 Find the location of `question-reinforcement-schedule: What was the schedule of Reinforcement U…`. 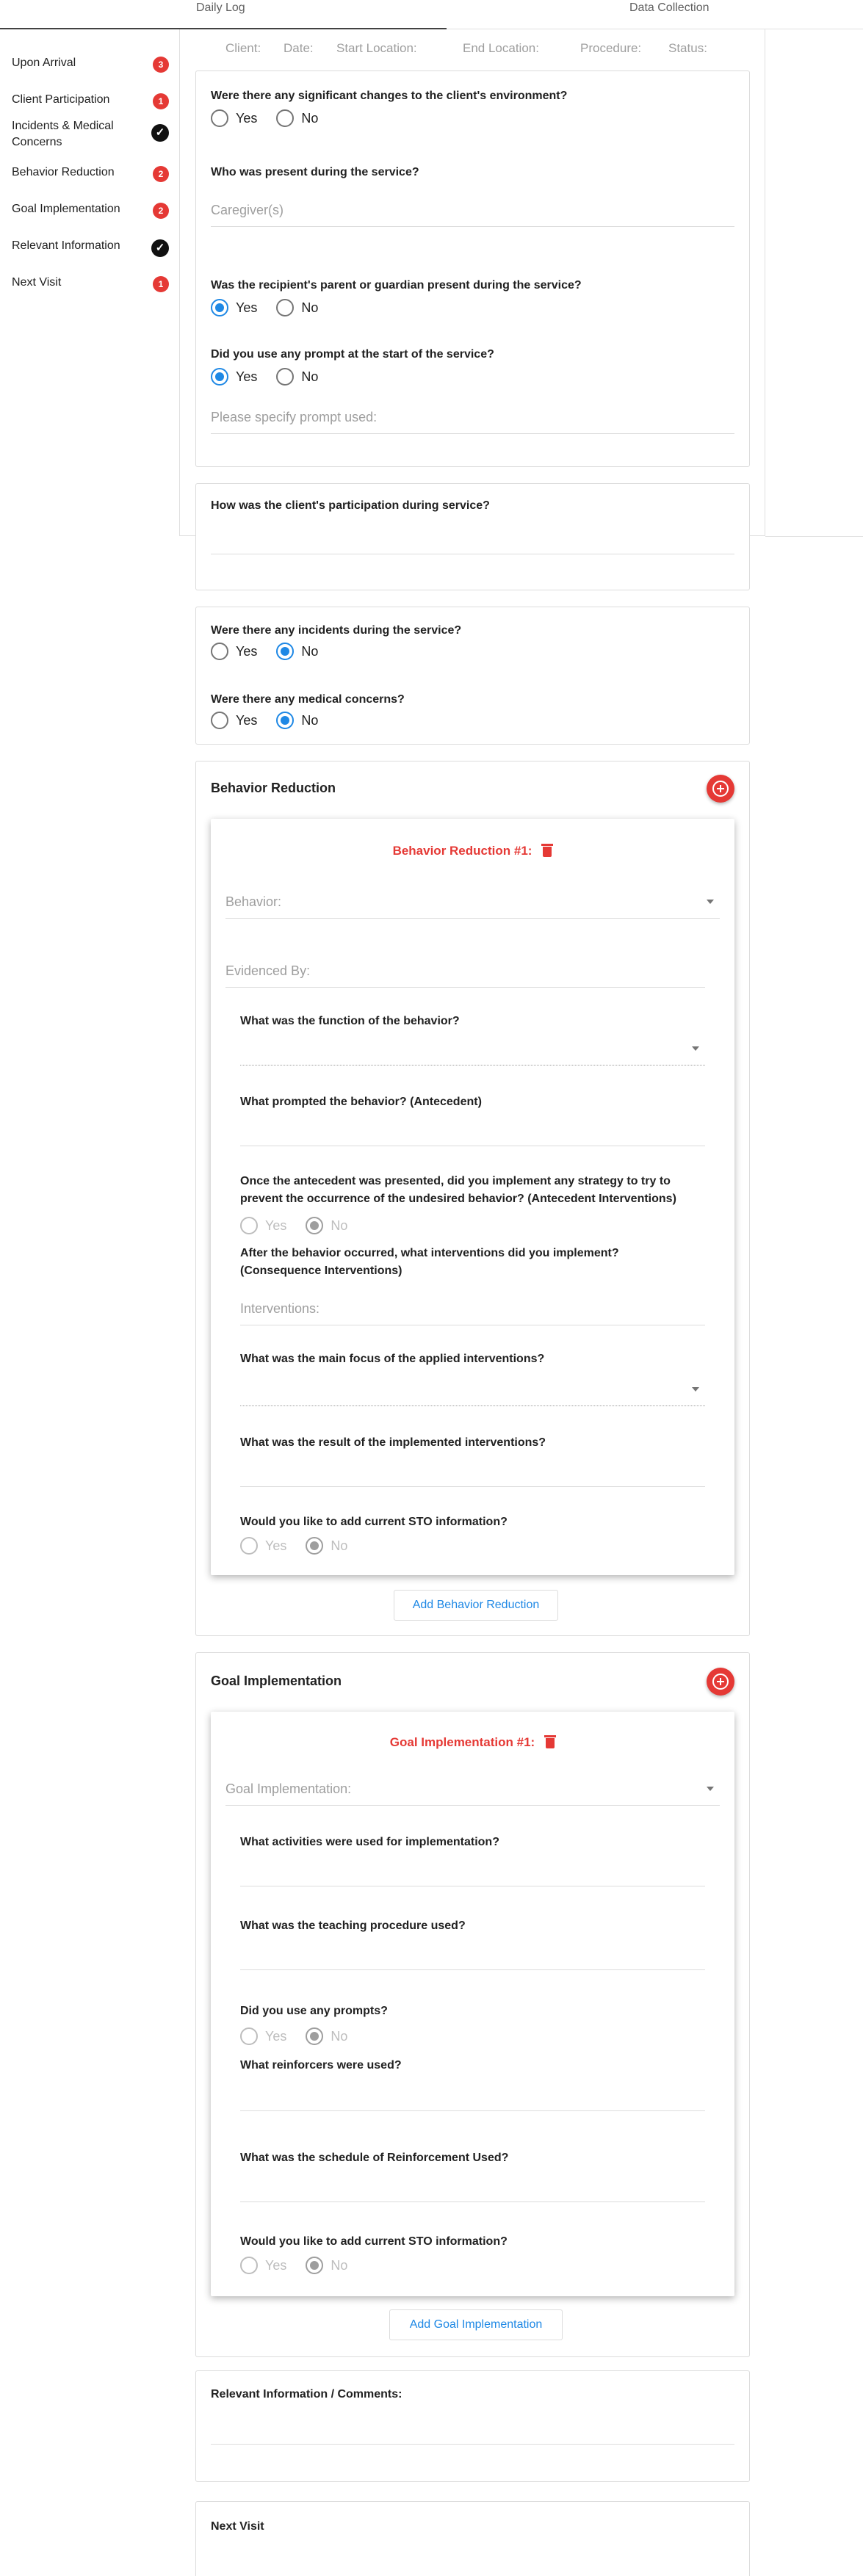

question-reinforcement-schedule: What was the schedule of Reinforcement U… is located at coordinates (374, 2158).